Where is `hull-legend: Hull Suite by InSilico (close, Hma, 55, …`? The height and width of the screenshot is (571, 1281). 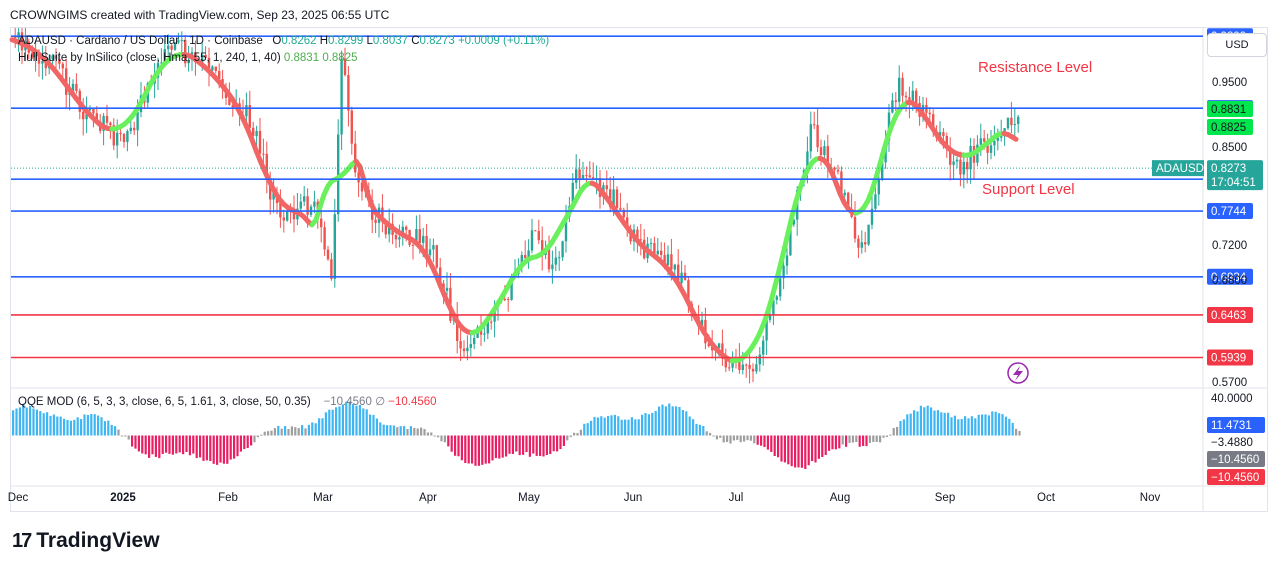
hull-legend: Hull Suite by InSilico (close, Hma, 55, … is located at coordinates (188, 58).